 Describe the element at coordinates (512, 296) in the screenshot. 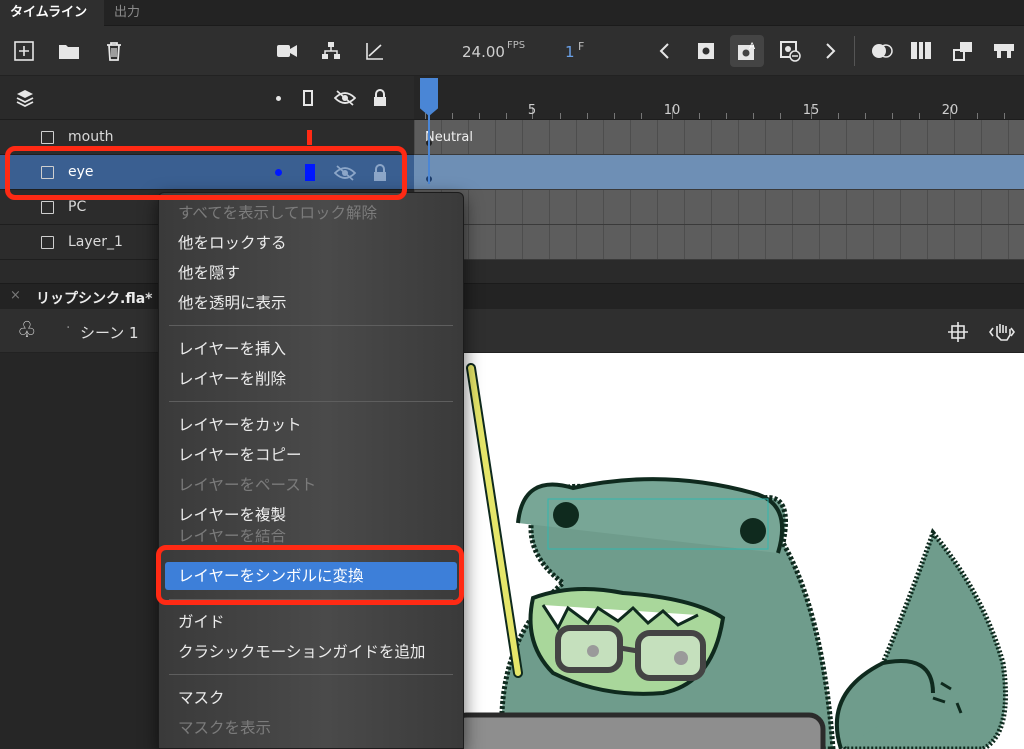

I see `document-tab-bar: × リップシンク.fla*` at that location.